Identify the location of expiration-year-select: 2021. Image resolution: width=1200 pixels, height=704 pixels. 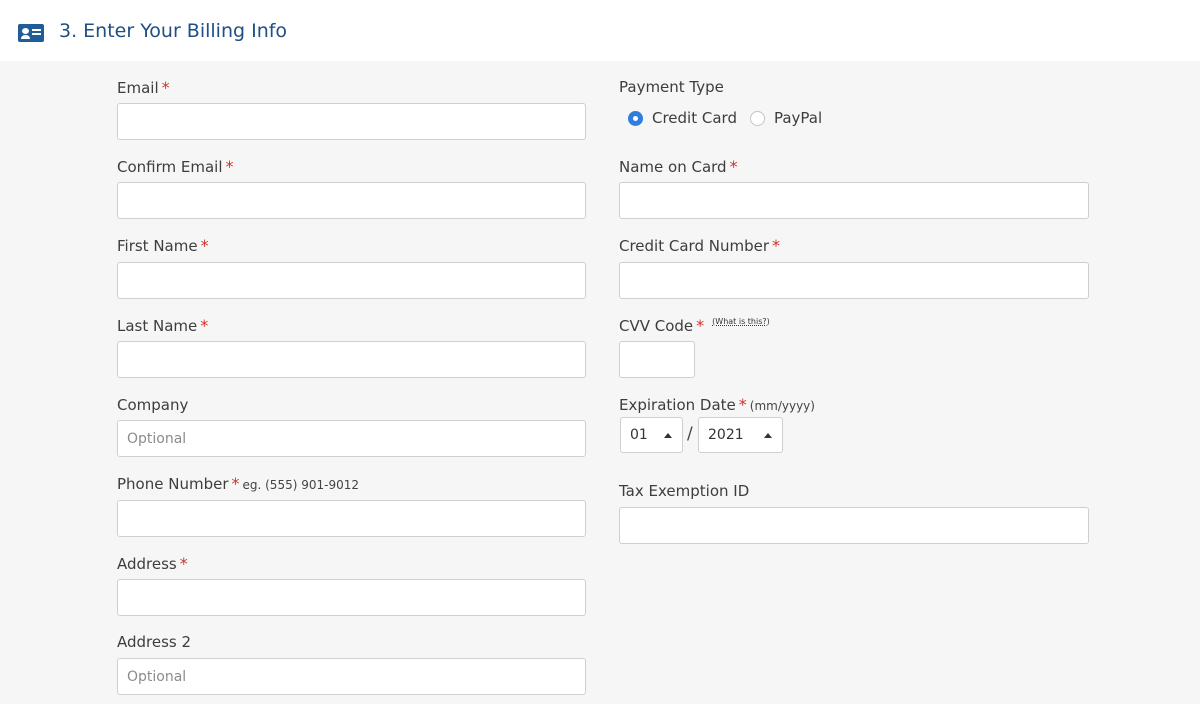
(740, 435).